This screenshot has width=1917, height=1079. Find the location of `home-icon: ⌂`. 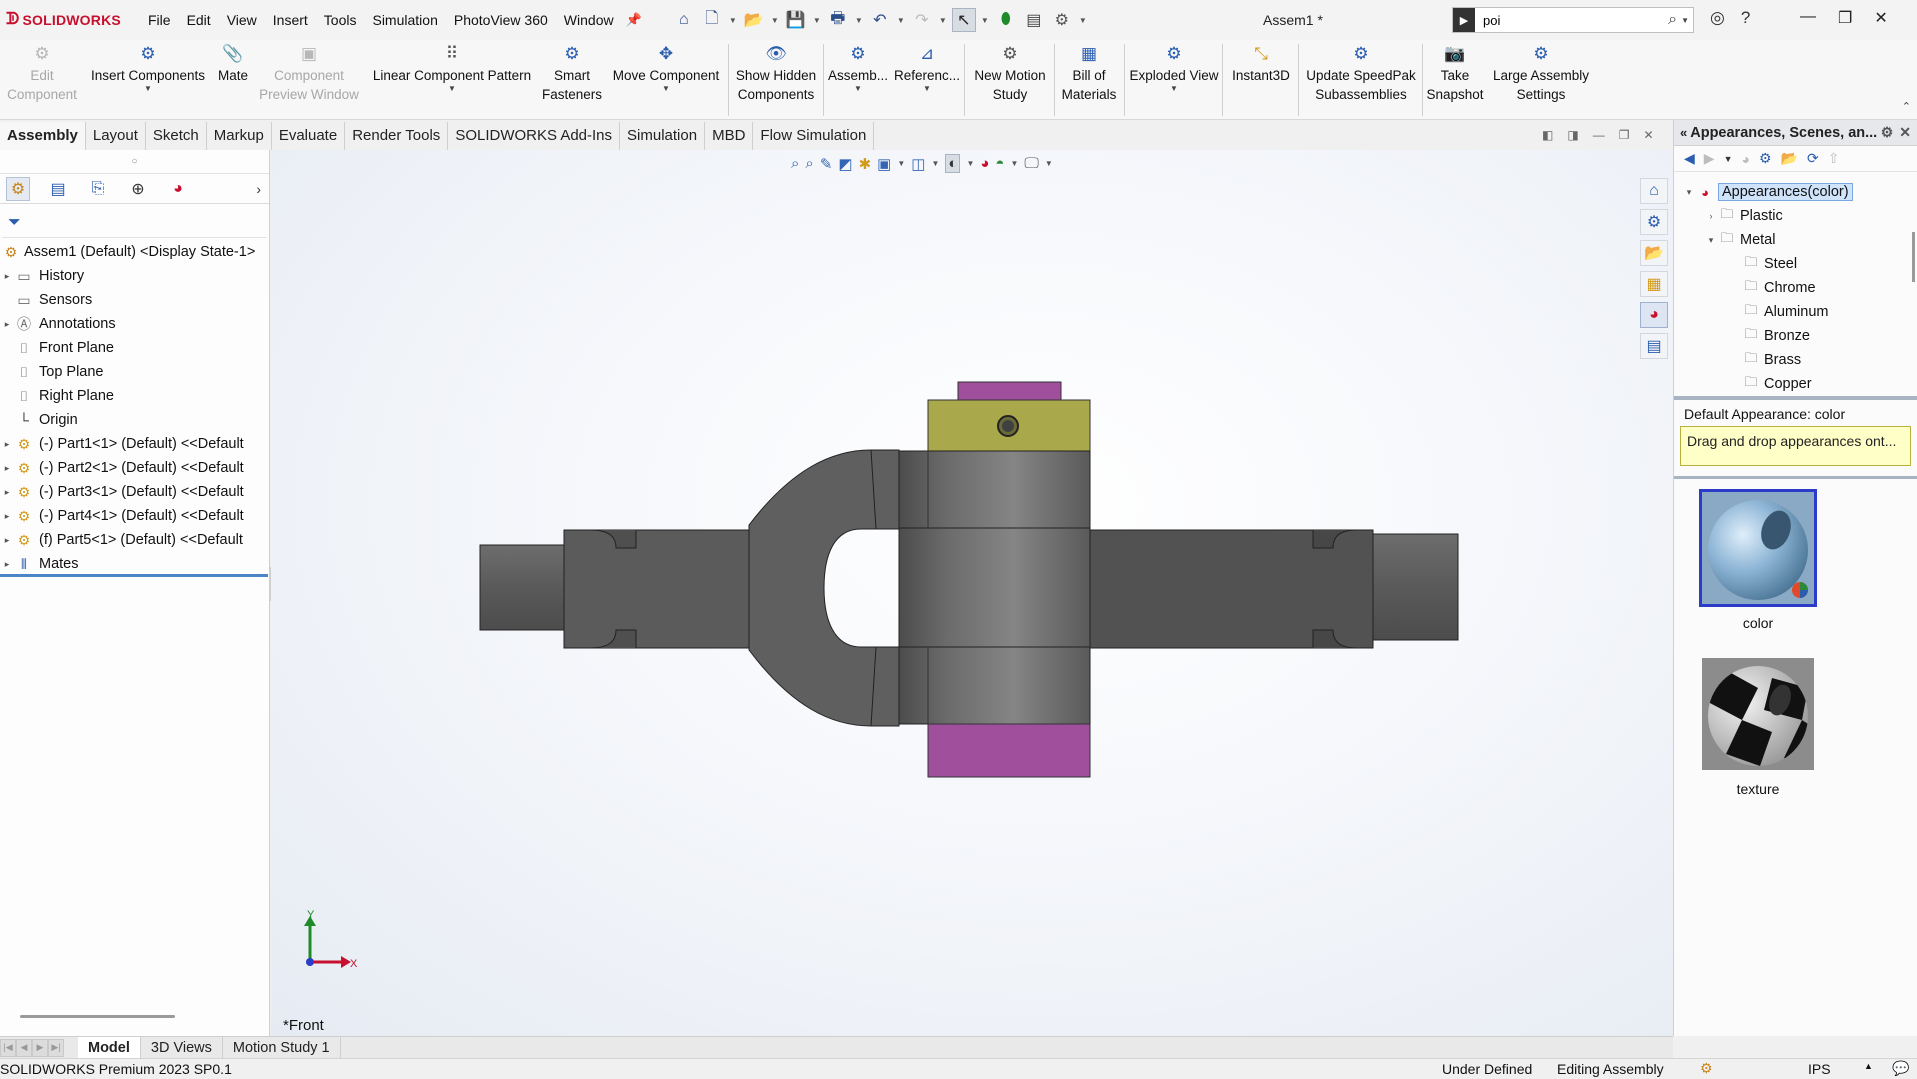

home-icon: ⌂ is located at coordinates (684, 20).